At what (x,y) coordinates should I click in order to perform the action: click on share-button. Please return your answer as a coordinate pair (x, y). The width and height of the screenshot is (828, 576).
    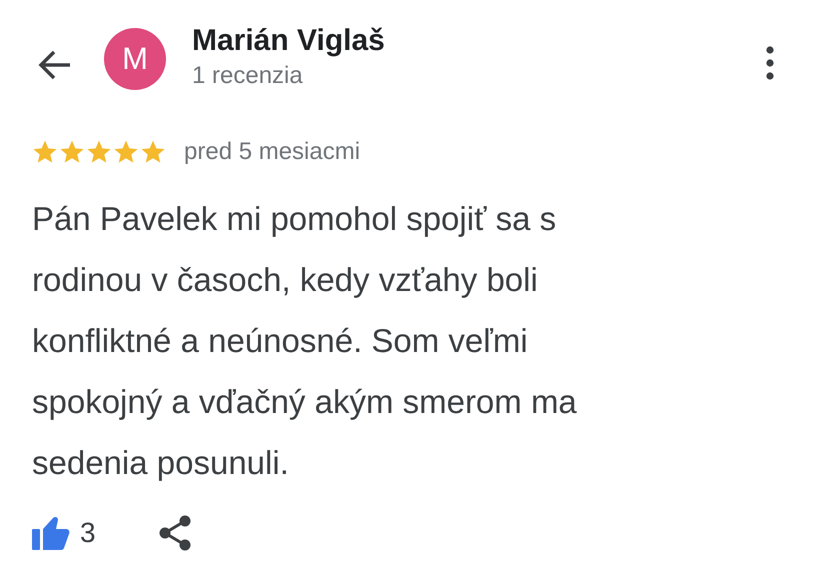
    Looking at the image, I should click on (175, 533).